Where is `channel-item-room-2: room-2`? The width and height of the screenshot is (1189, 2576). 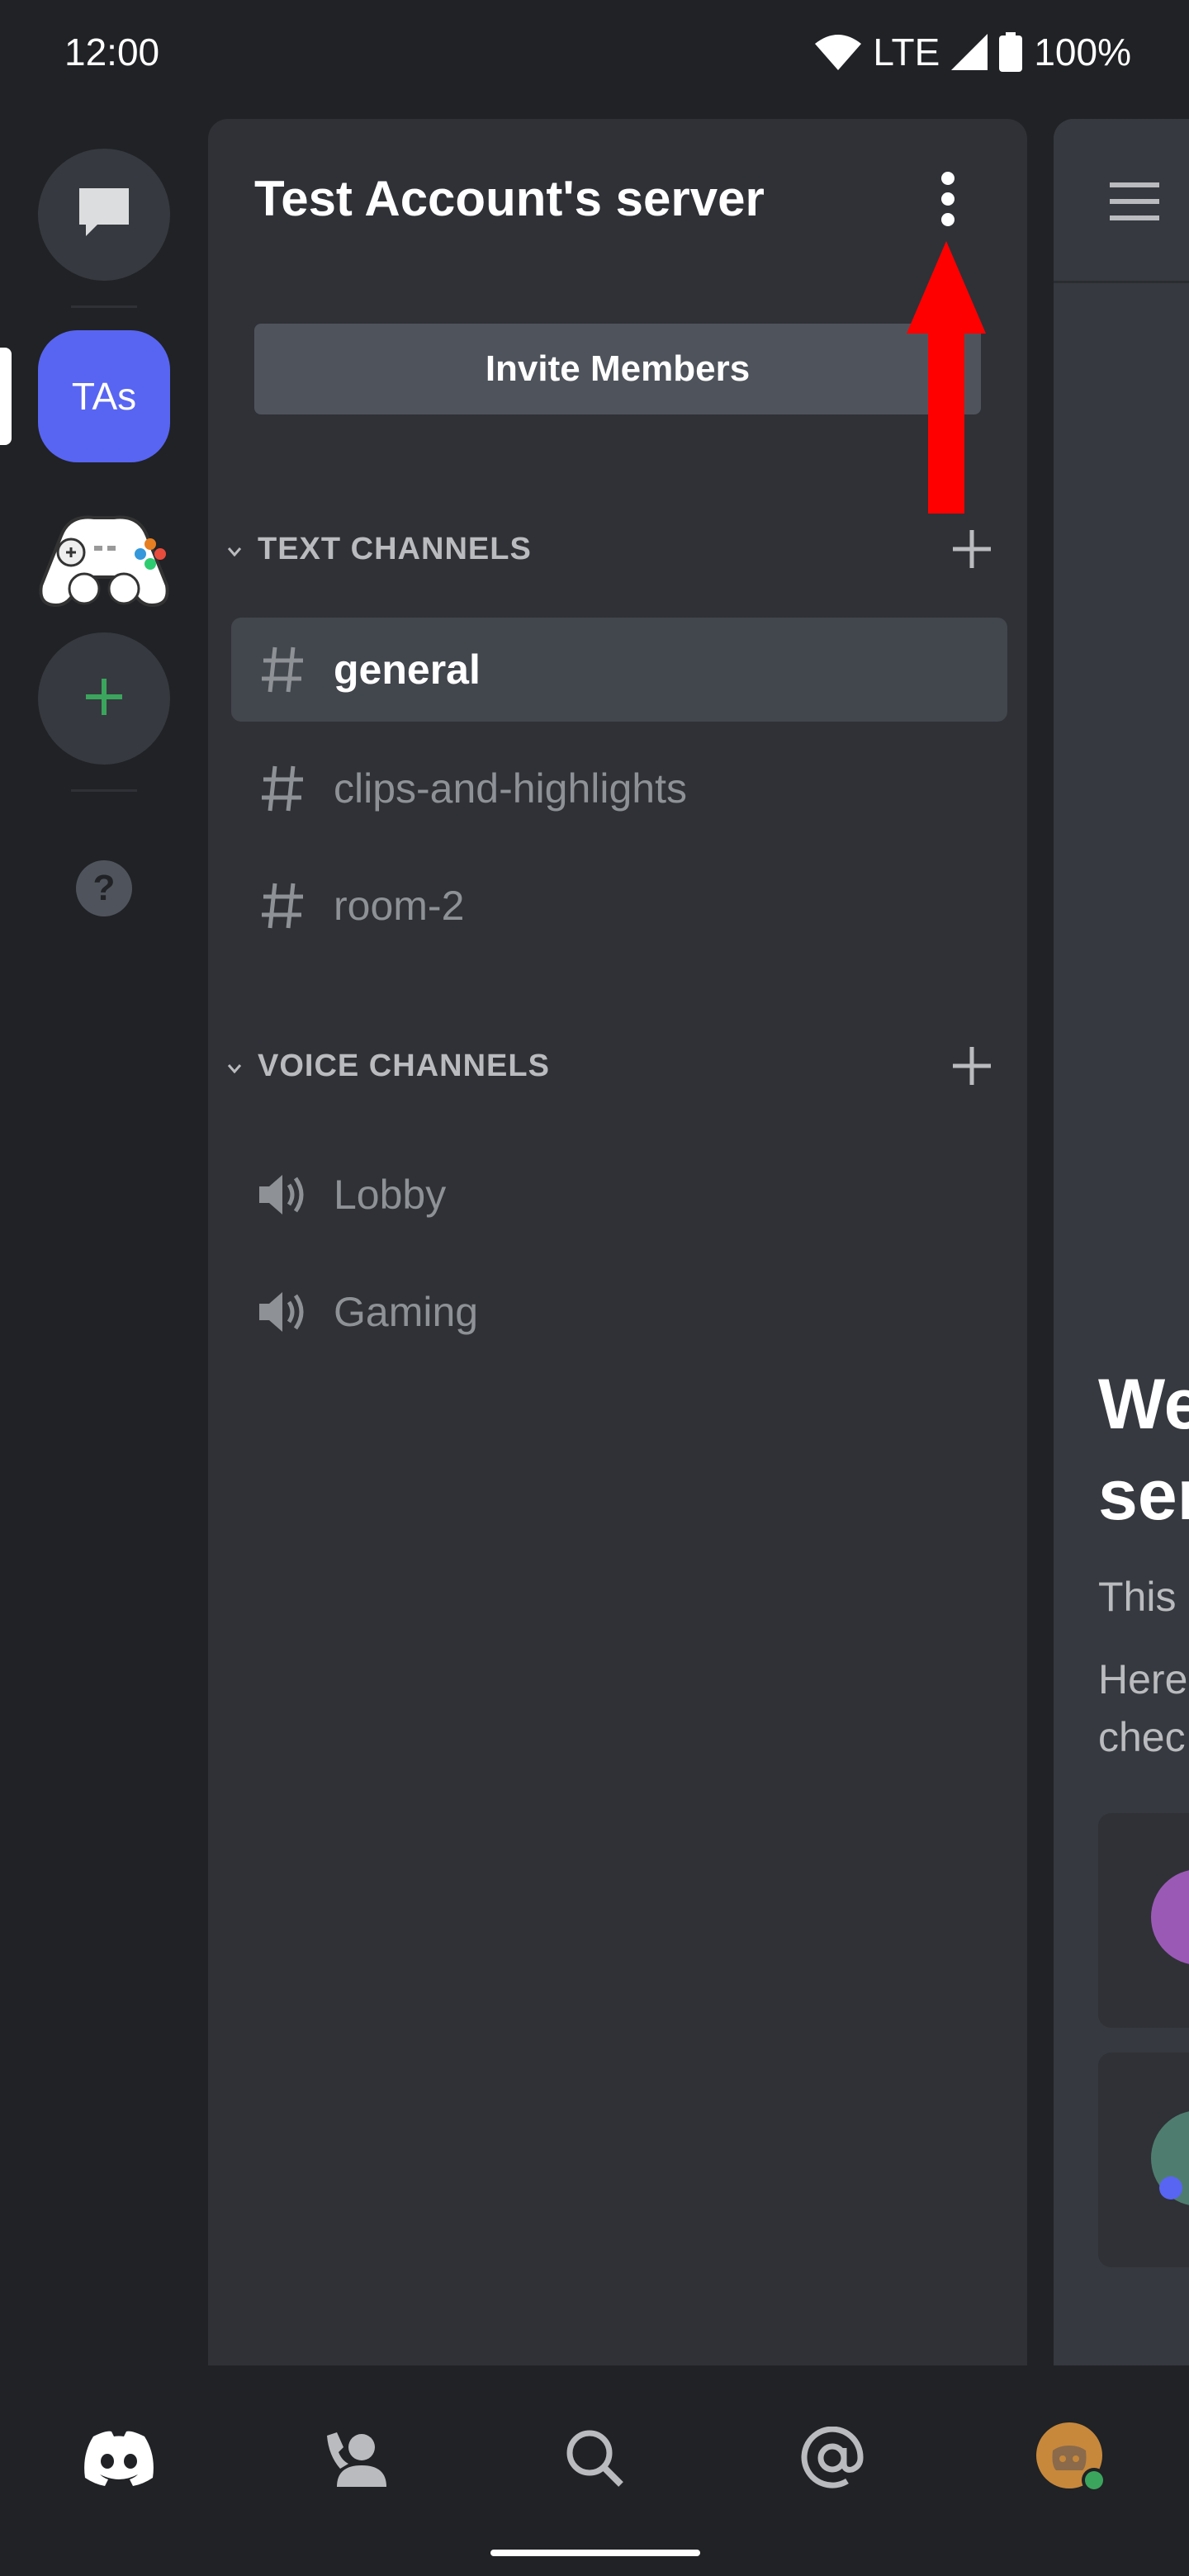 channel-item-room-2: room-2 is located at coordinates (619, 906).